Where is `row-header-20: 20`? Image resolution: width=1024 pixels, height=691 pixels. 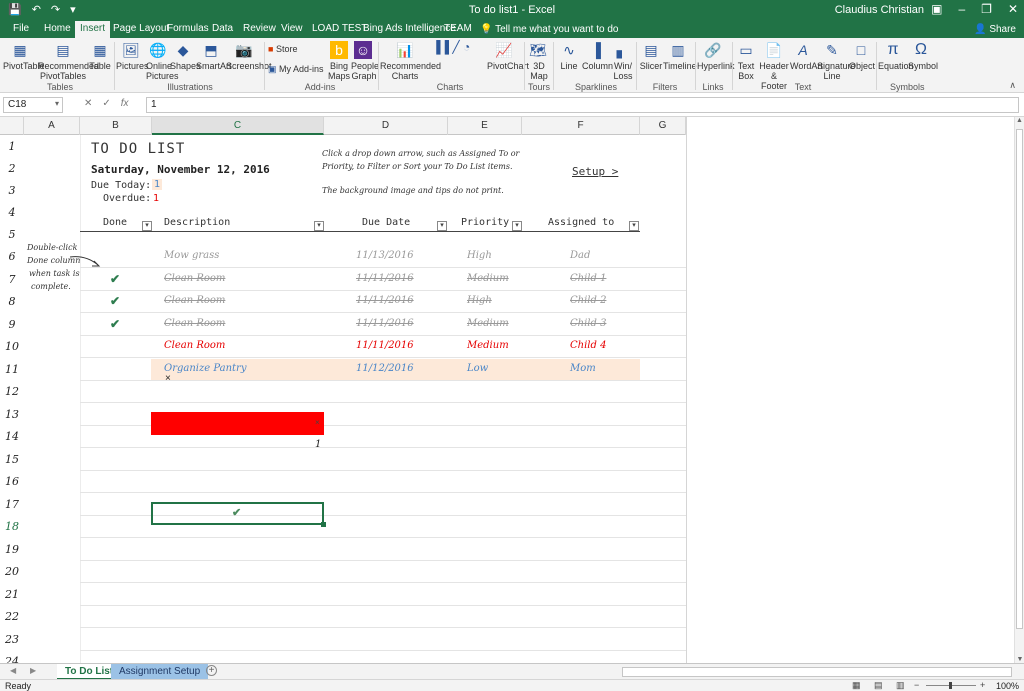
row-header-20: 20 is located at coordinates (12, 571).